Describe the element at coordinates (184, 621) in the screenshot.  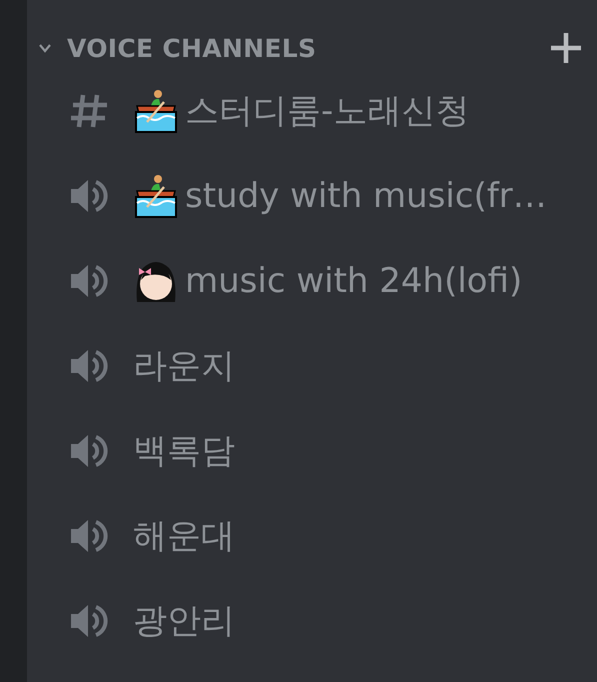
I see `channel-name: 광안리` at that location.